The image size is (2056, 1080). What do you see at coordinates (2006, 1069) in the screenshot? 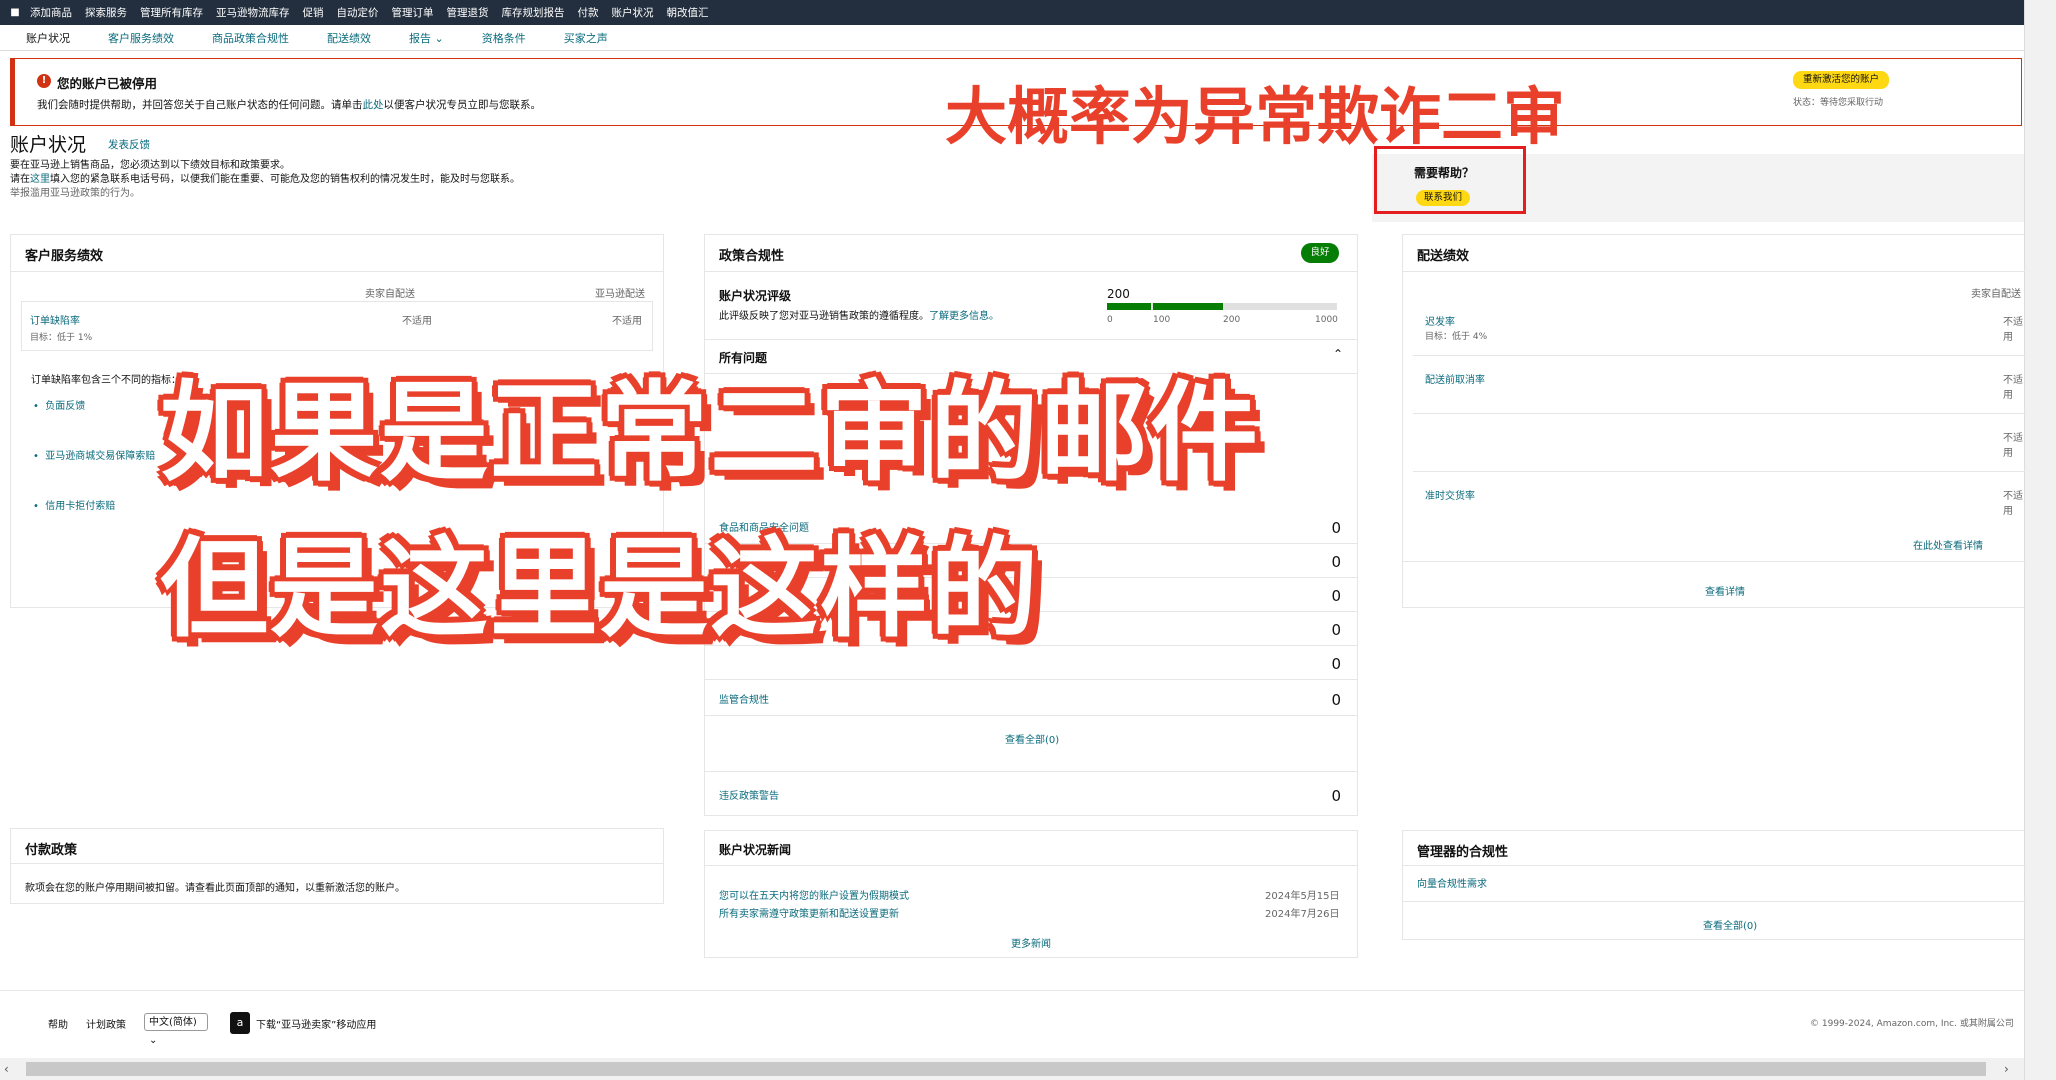
I see `scroll-right-icon: ›` at bounding box center [2006, 1069].